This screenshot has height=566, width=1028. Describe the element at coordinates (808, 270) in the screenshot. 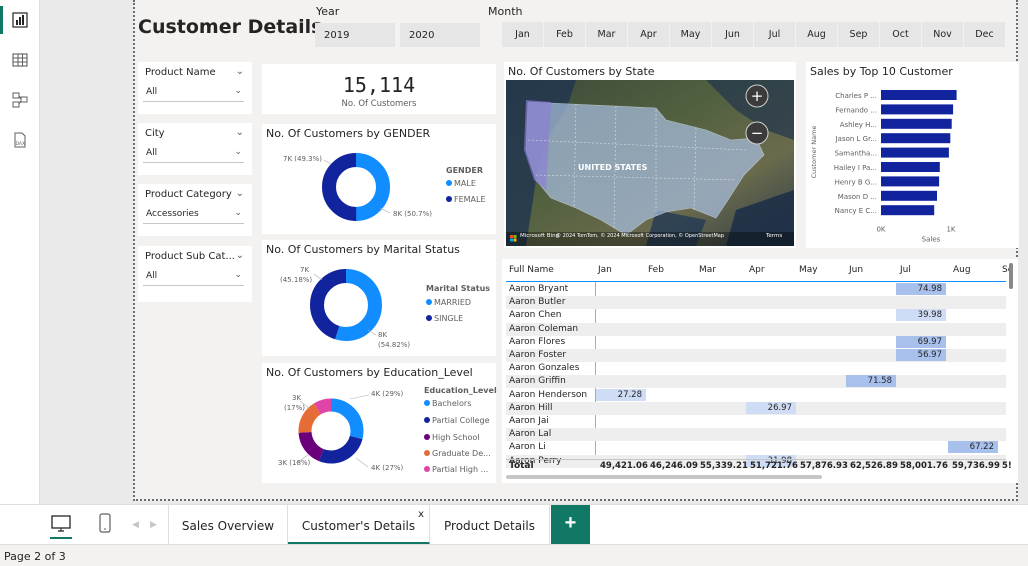

I see `column-header: May` at that location.